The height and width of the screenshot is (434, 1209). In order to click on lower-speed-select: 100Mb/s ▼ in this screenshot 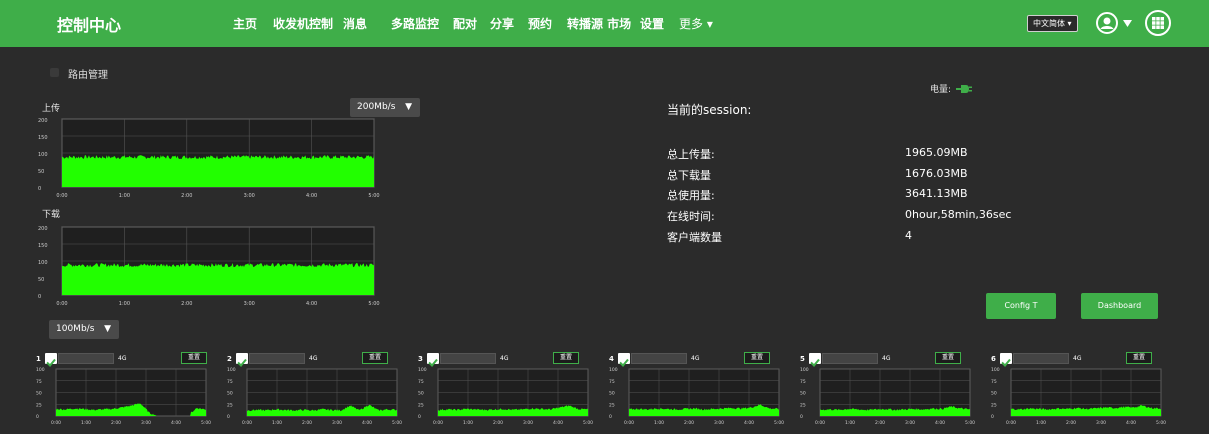, I will do `click(84, 329)`.